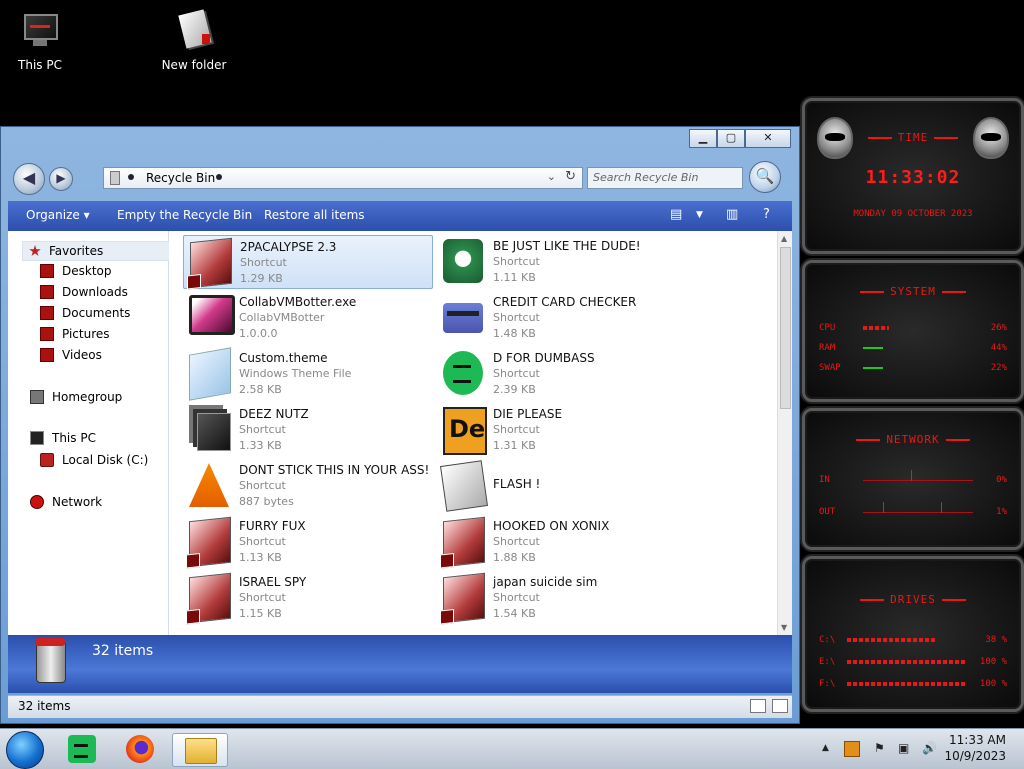  Describe the element at coordinates (873, 348) in the screenshot. I see `ram-bar` at that location.